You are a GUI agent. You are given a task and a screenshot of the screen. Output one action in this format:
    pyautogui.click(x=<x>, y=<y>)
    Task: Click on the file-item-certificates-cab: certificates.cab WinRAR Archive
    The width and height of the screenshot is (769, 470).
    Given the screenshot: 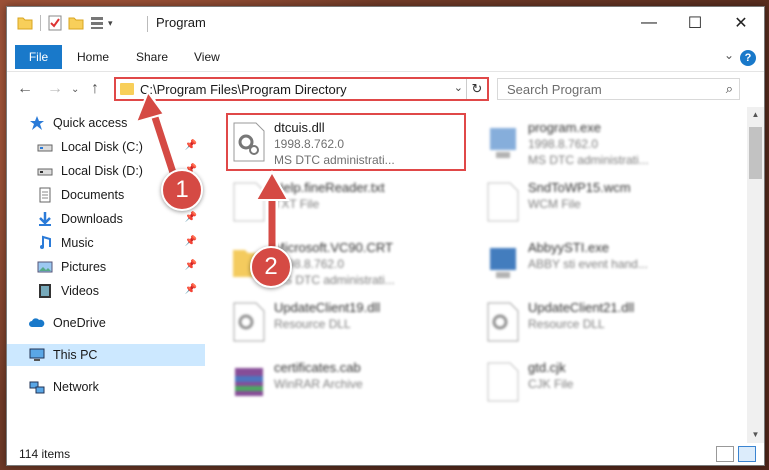 What is the action you would take?
    pyautogui.click(x=346, y=382)
    